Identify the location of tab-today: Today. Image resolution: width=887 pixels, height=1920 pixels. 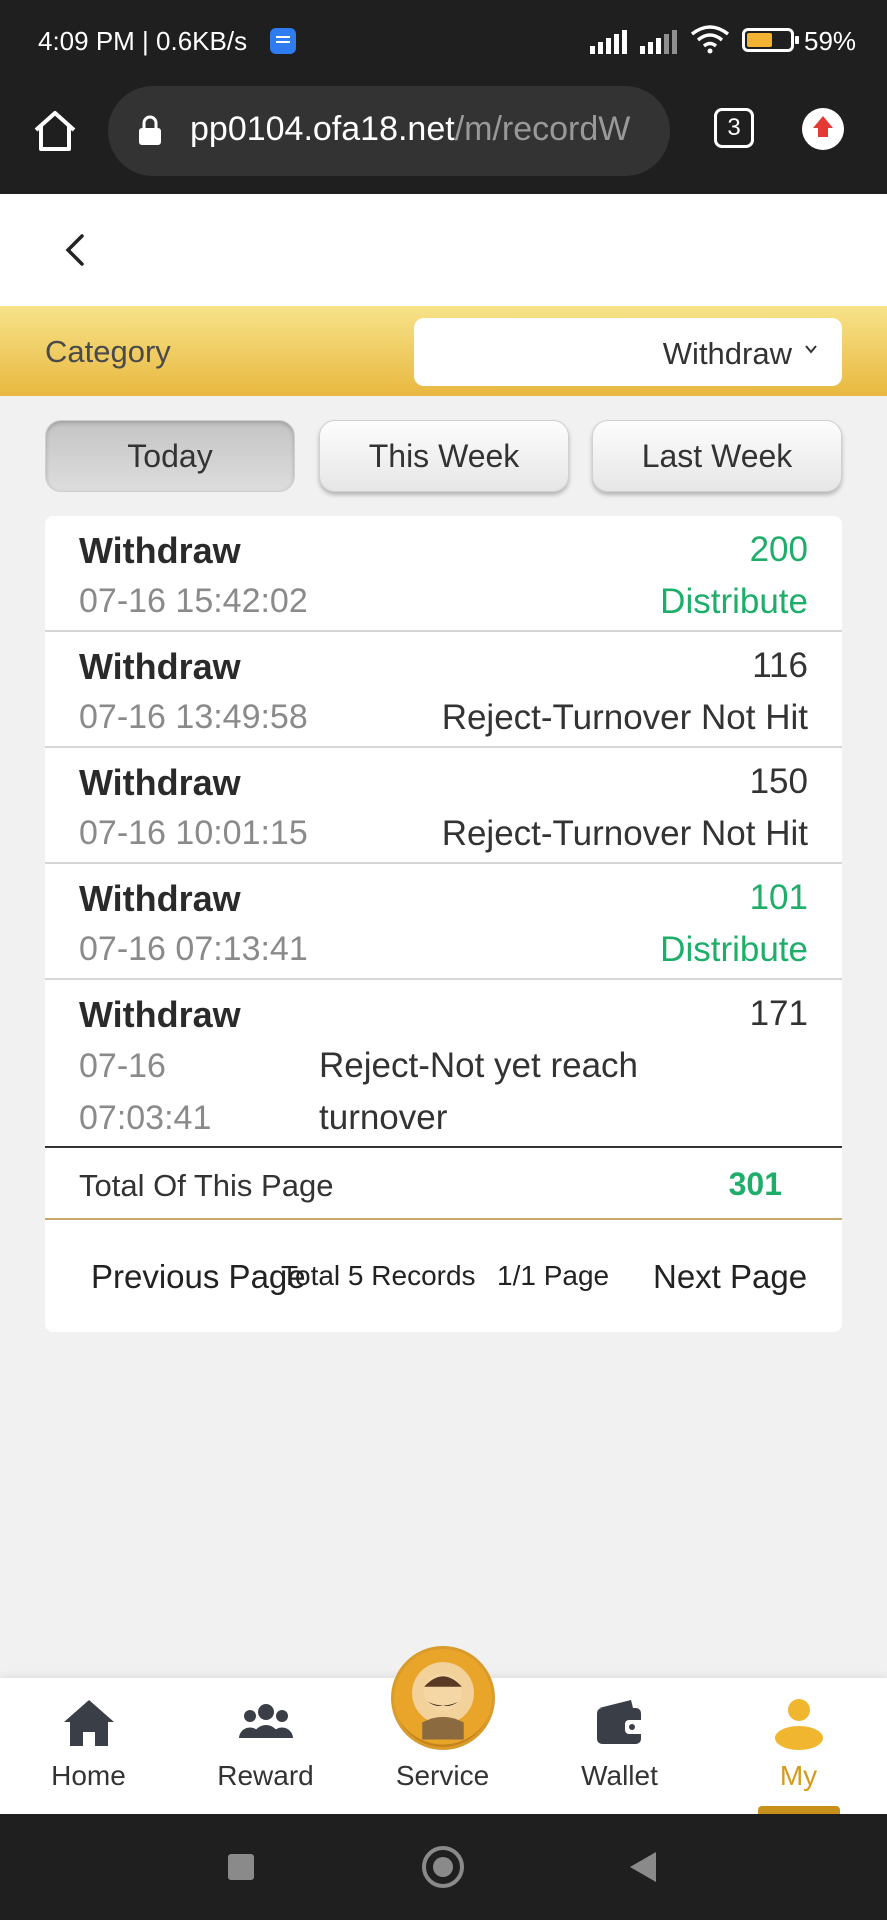
(170, 456).